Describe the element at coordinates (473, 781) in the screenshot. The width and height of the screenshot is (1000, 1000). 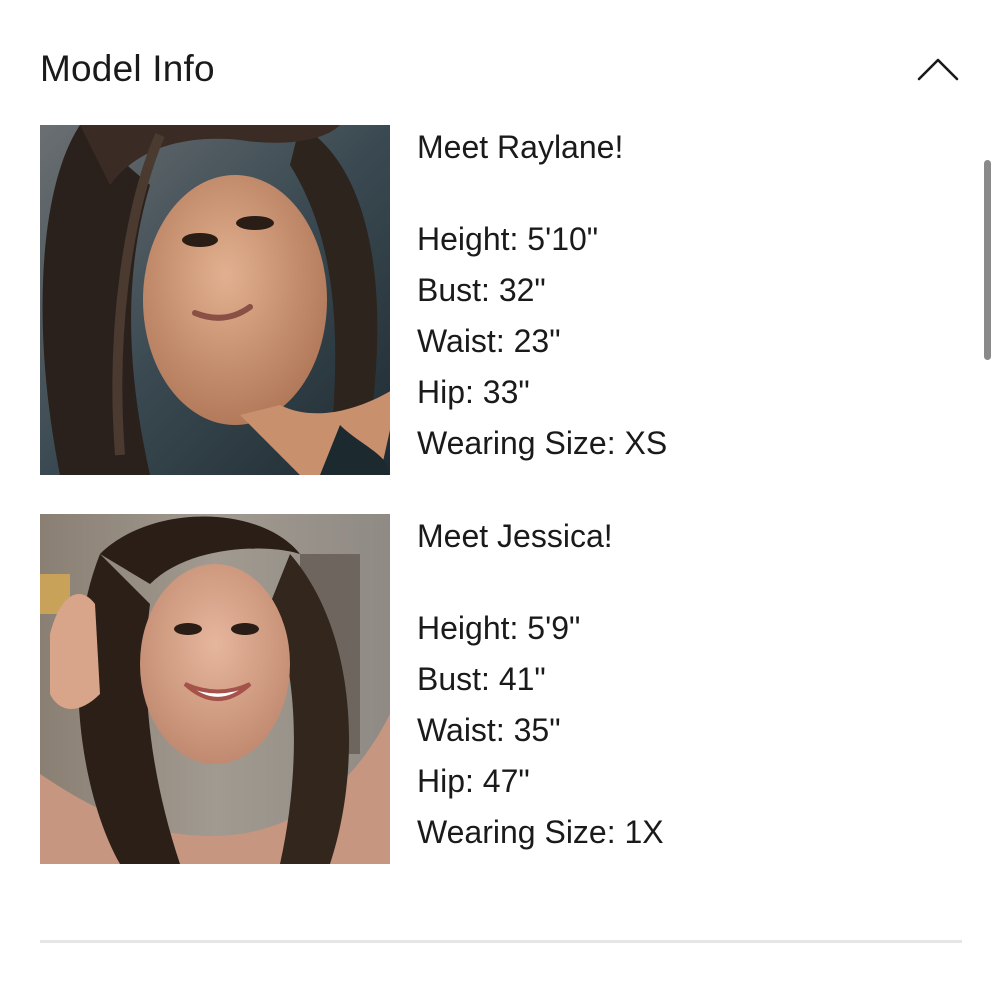
I see `model-hip: Hip: 47"` at that location.